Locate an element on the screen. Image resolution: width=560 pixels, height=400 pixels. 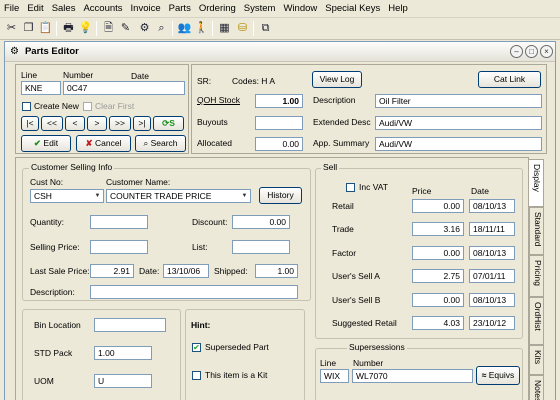
pages-icon: ⧉ is located at coordinates (265, 28).